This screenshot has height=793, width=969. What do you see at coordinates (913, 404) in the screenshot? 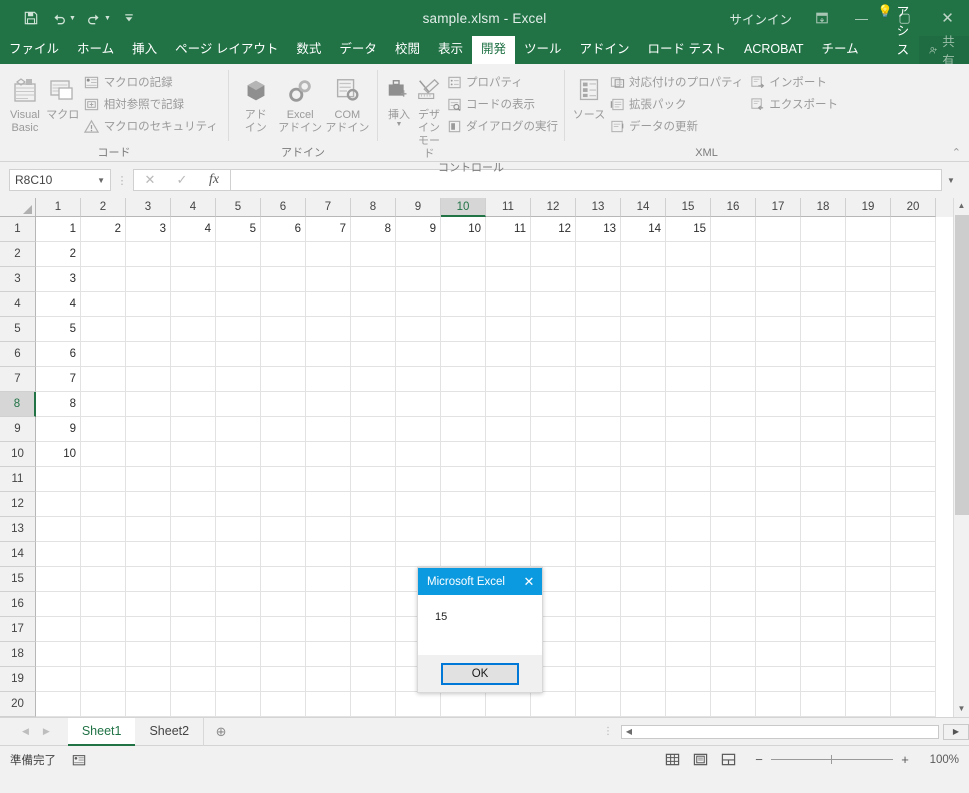
I see `cell-R8C20` at bounding box center [913, 404].